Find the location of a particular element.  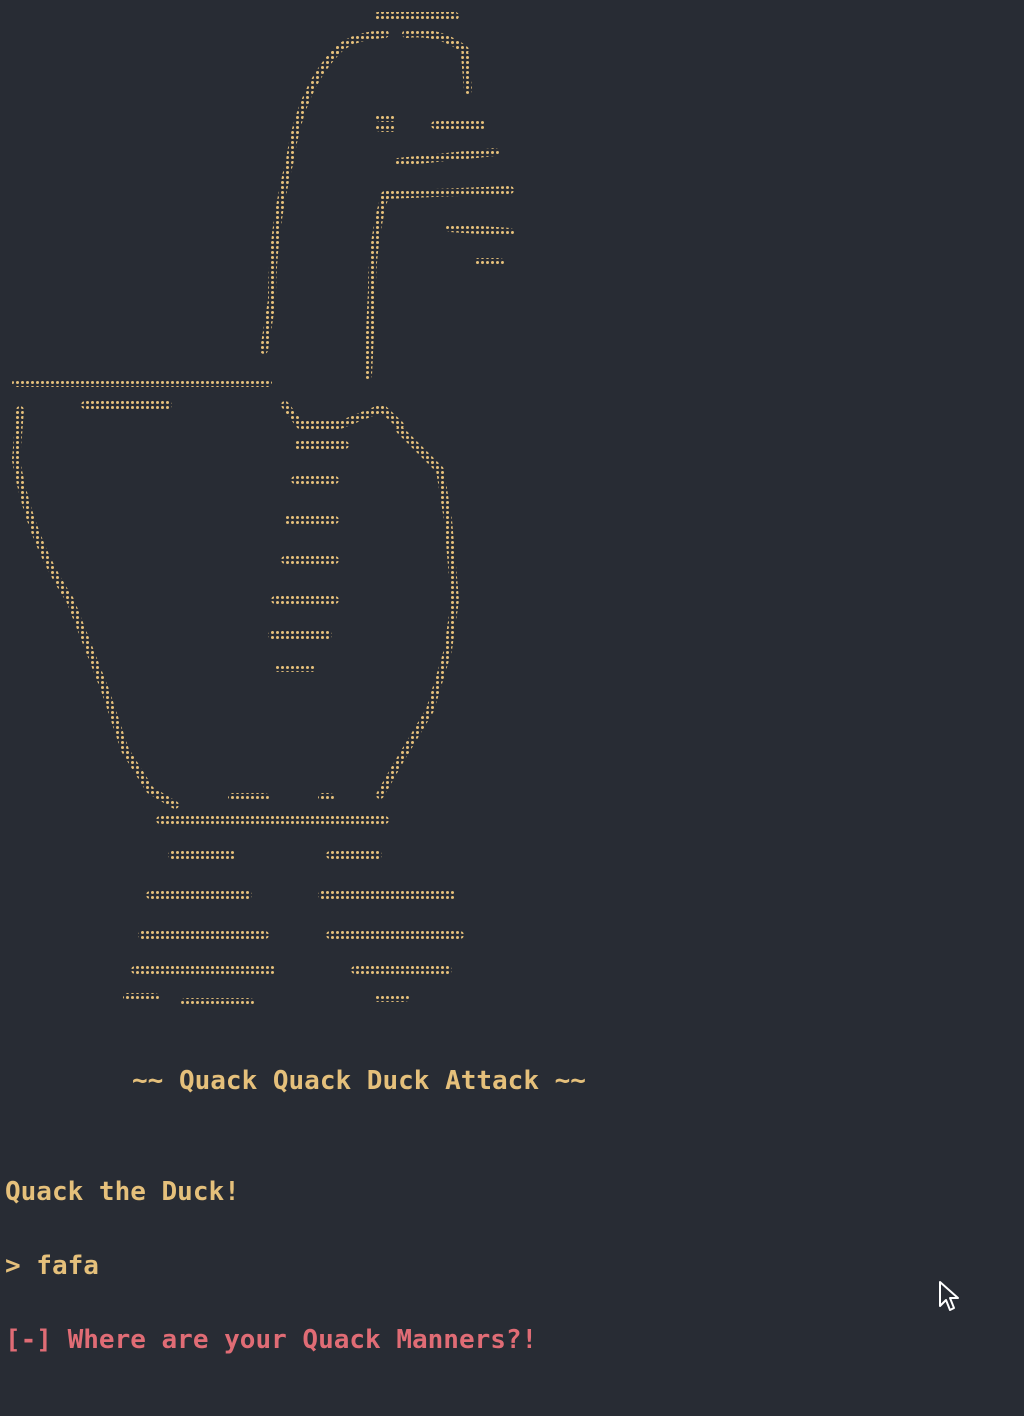

duck-eye is located at coordinates (386, 123).